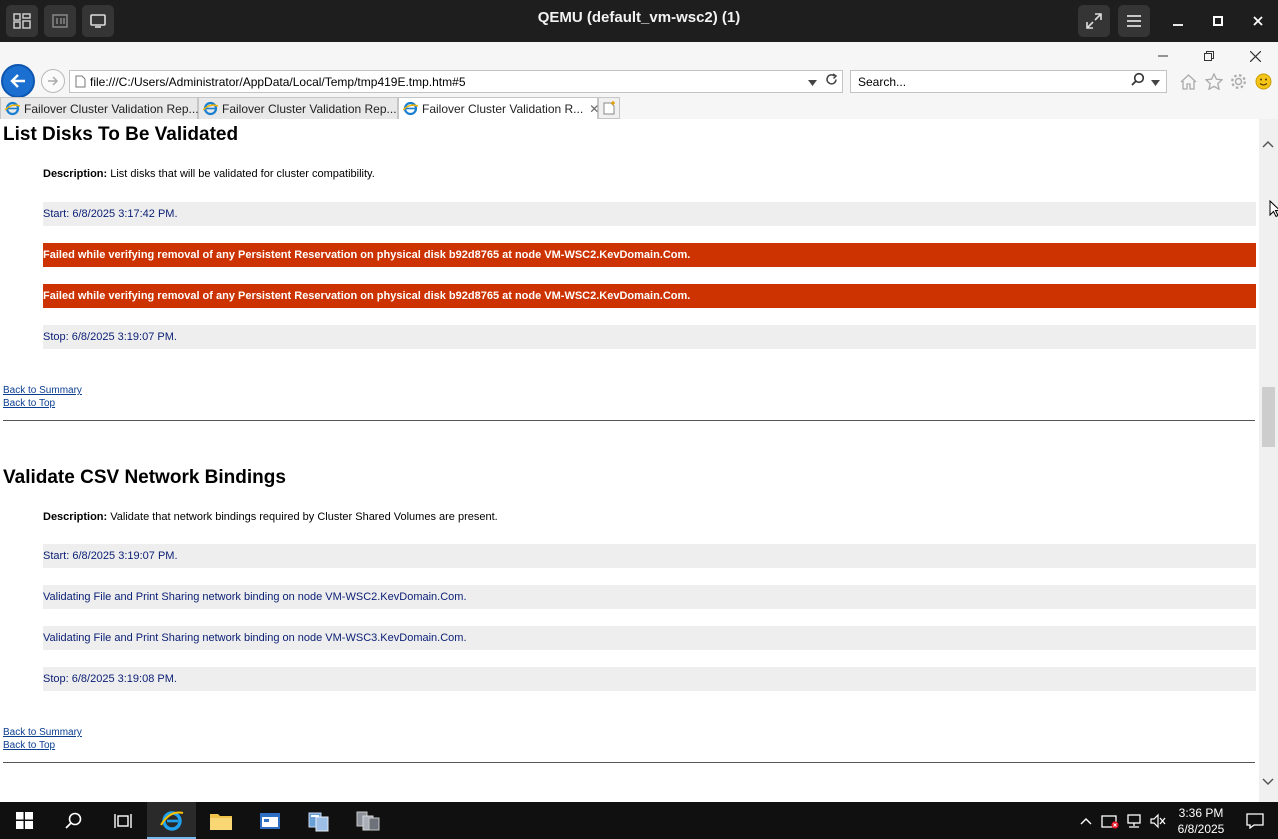 The width and height of the screenshot is (1278, 839). I want to click on server-manager-icon, so click(269, 820).